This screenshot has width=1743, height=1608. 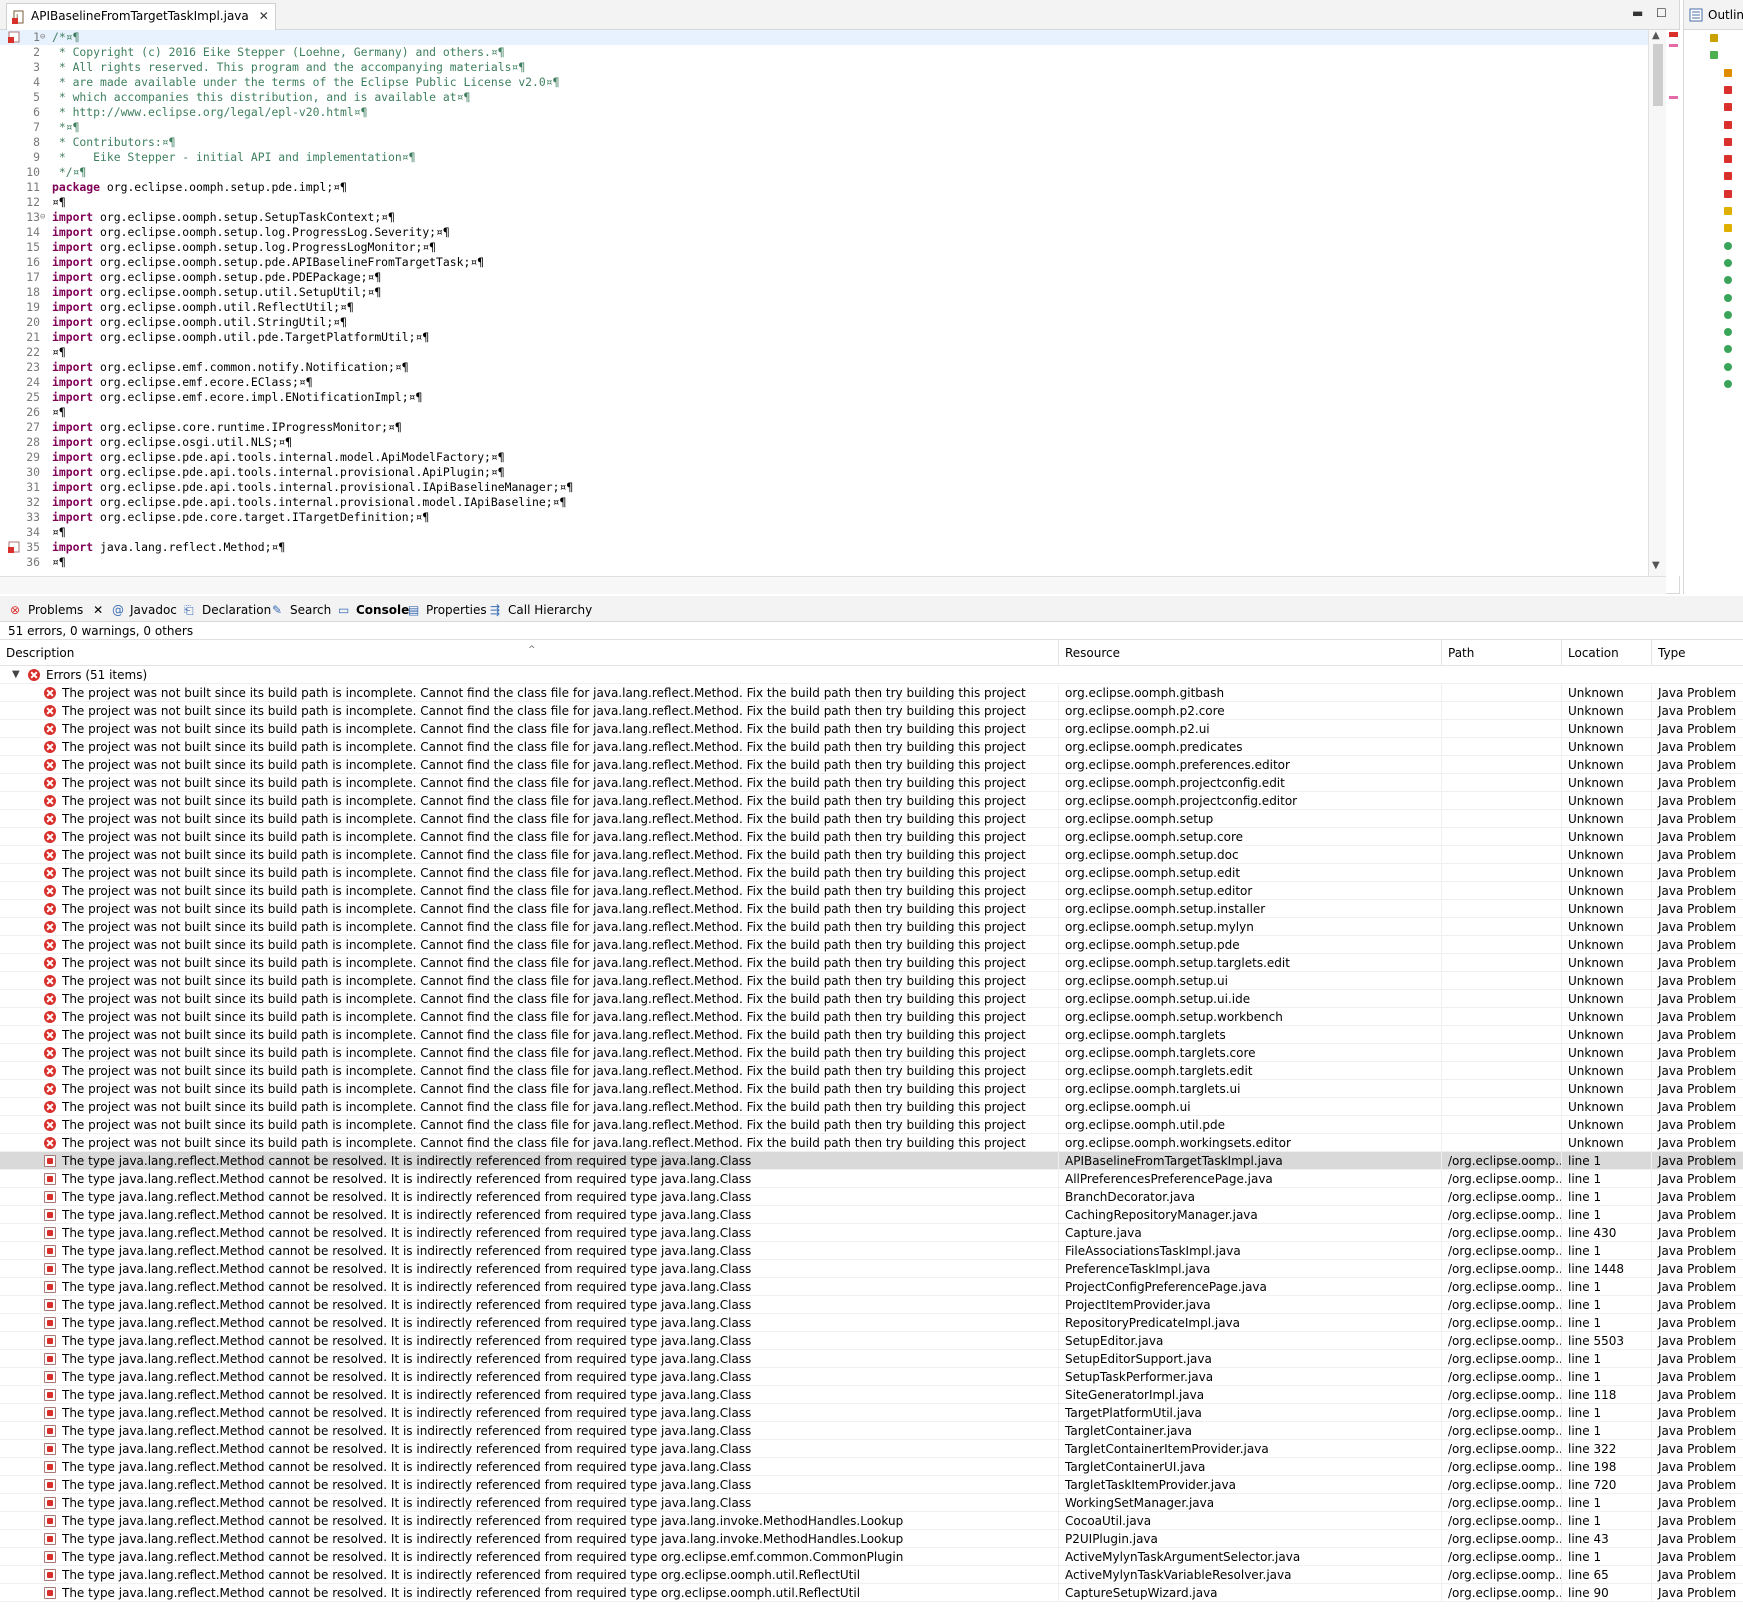 What do you see at coordinates (141, 16) in the screenshot?
I see `editor-tab: J APIBaselineFromTargetTaskImpl.java ✕` at bounding box center [141, 16].